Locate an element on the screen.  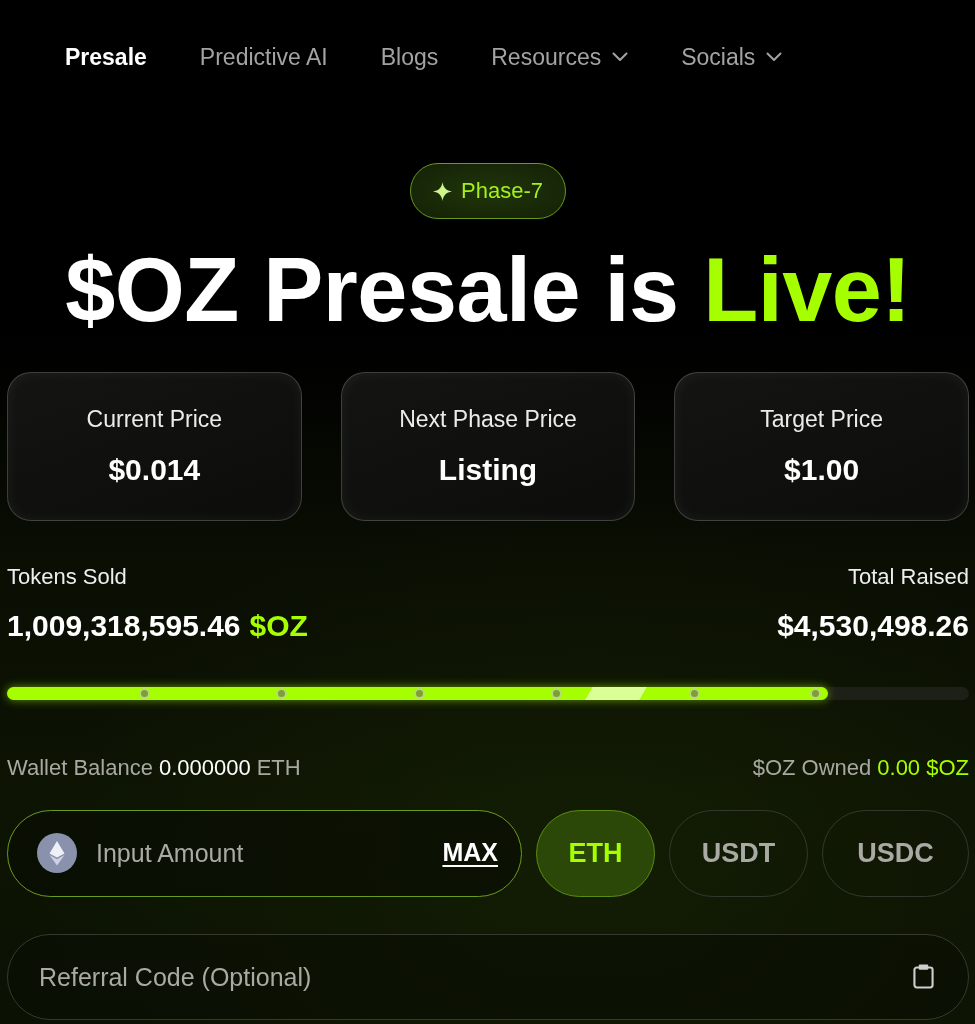
owned-label: $OZ Owned is located at coordinates (812, 768).